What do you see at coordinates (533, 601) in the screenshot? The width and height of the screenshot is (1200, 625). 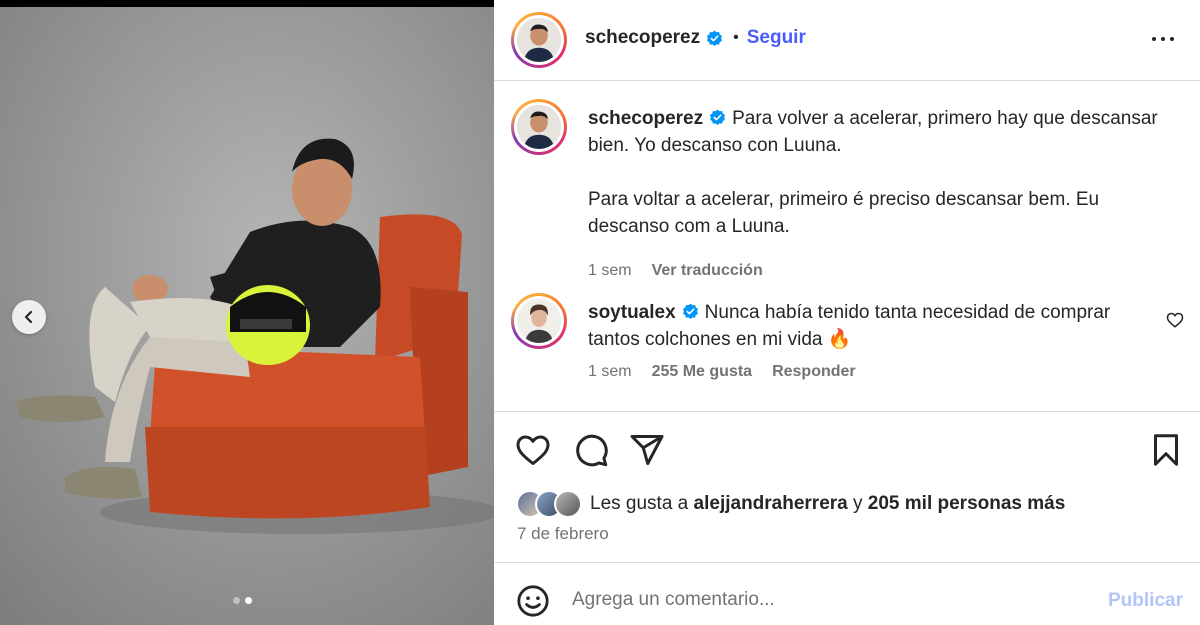 I see `emoji-icon` at bounding box center [533, 601].